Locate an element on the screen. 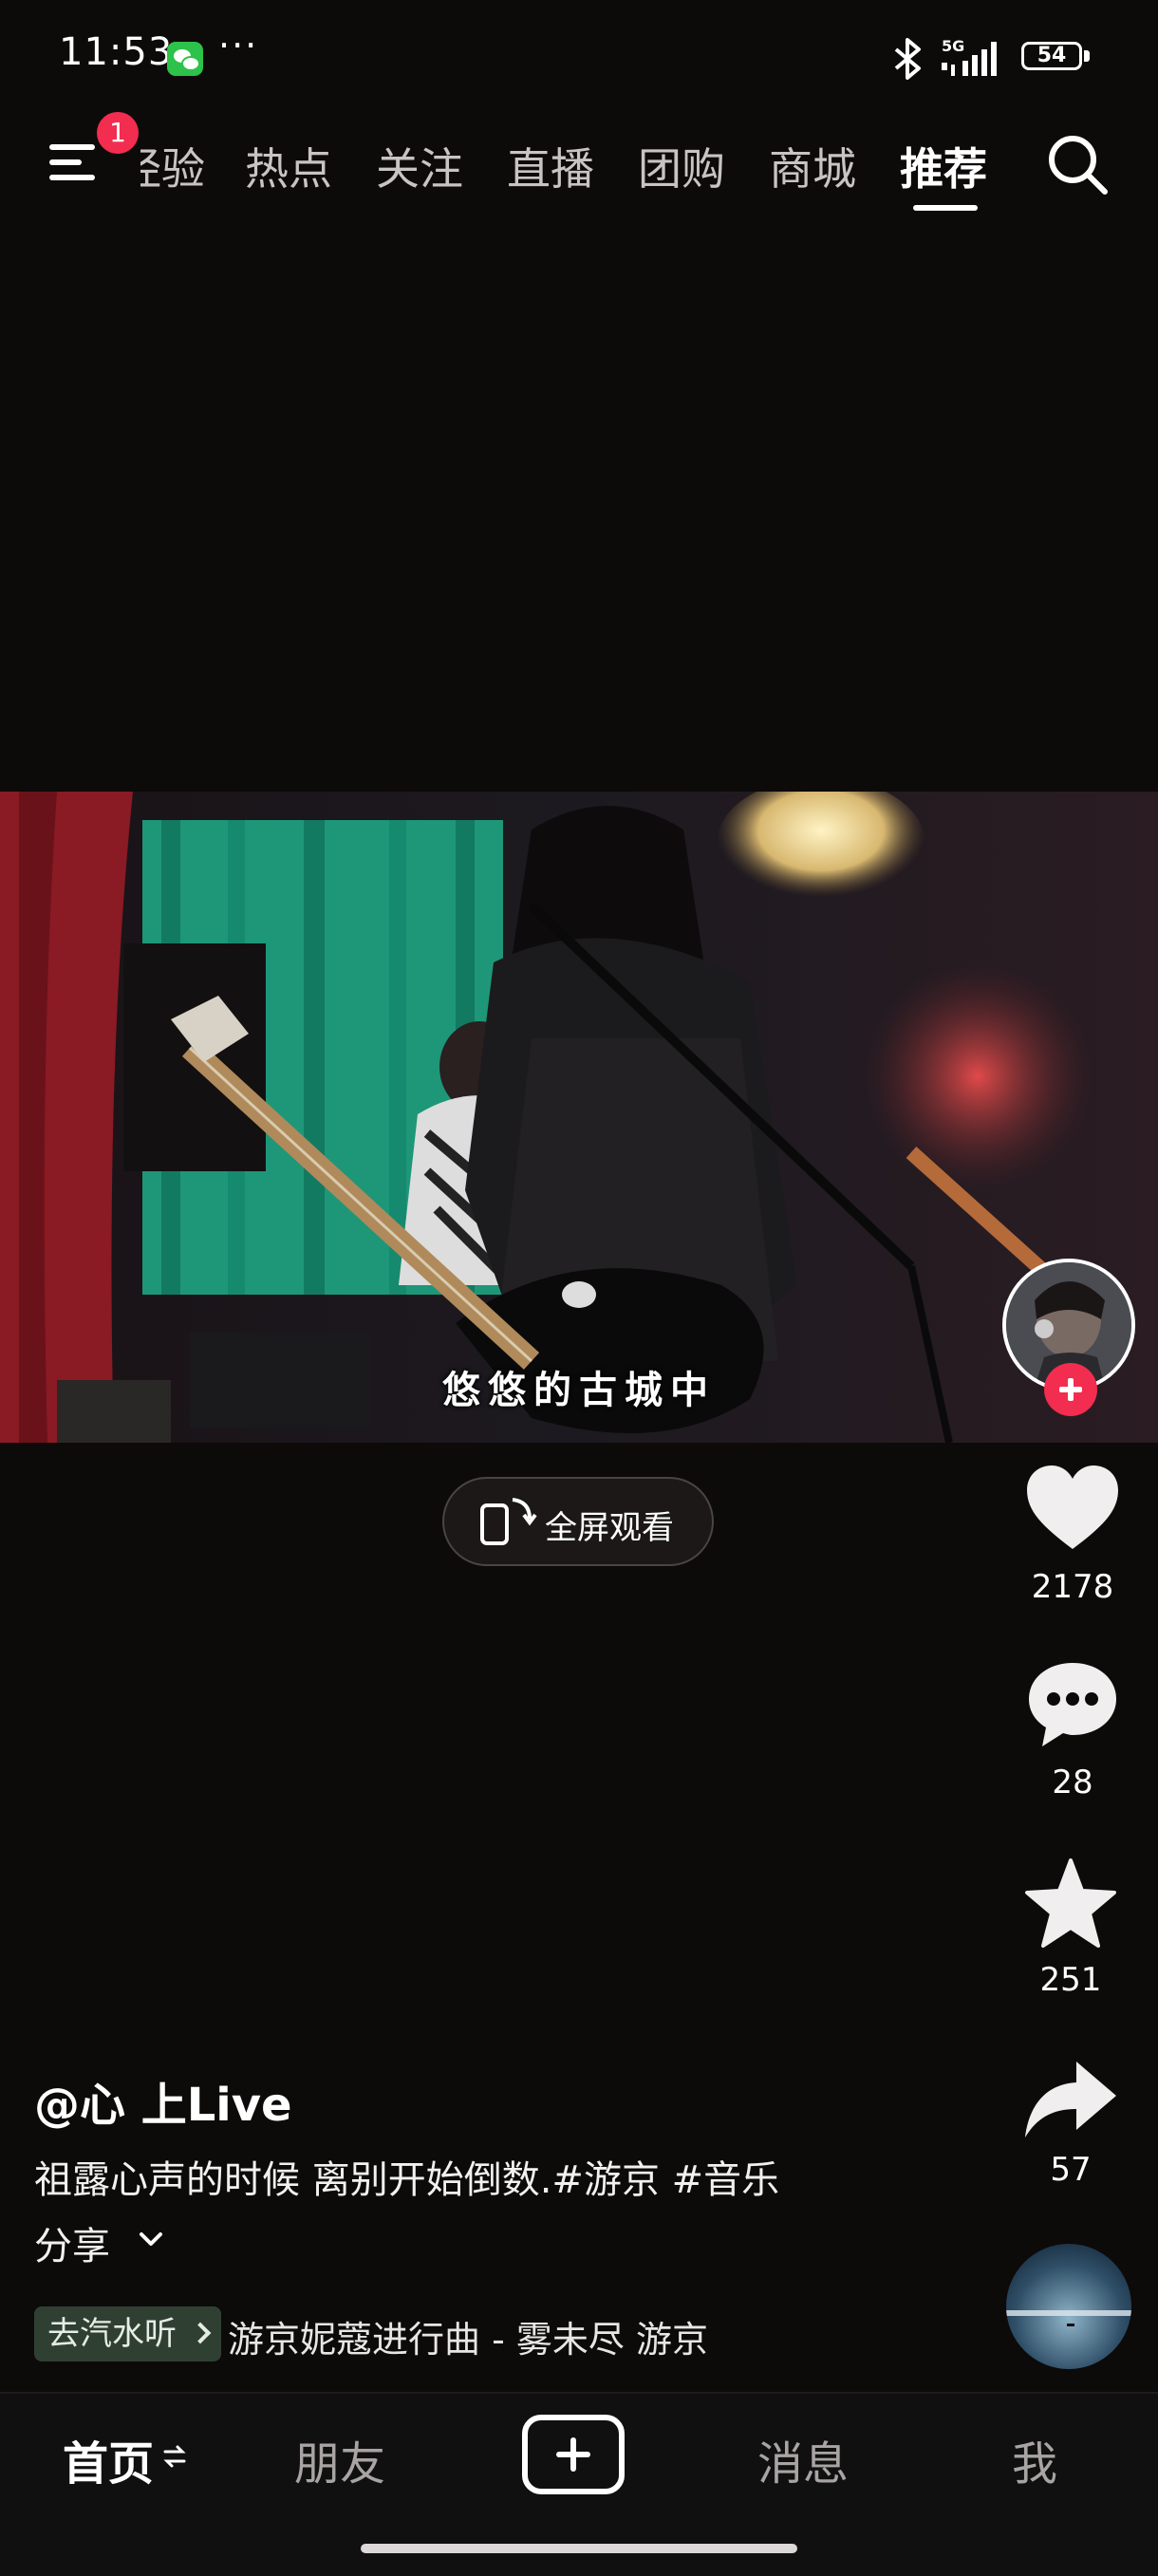 This screenshot has width=1158, height=2576. heart-icon is located at coordinates (1072, 1510).